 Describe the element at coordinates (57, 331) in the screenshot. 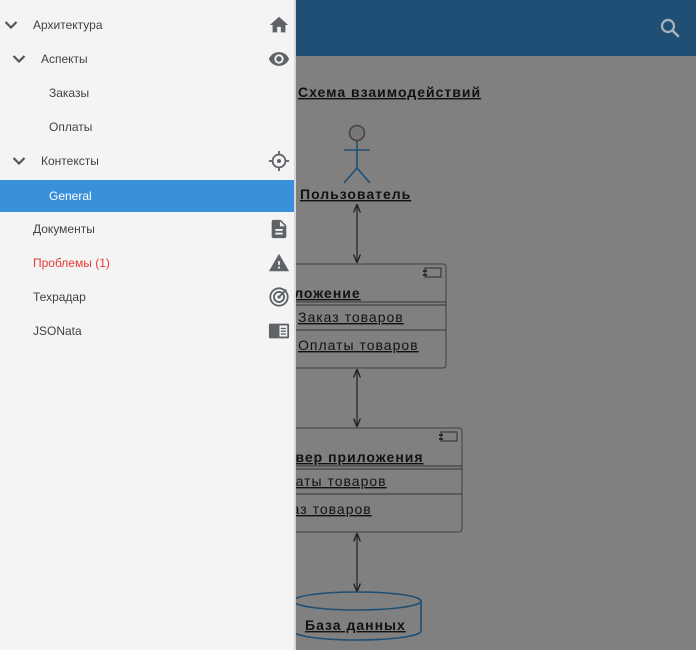

I see `nav-item-label: JSONata` at that location.